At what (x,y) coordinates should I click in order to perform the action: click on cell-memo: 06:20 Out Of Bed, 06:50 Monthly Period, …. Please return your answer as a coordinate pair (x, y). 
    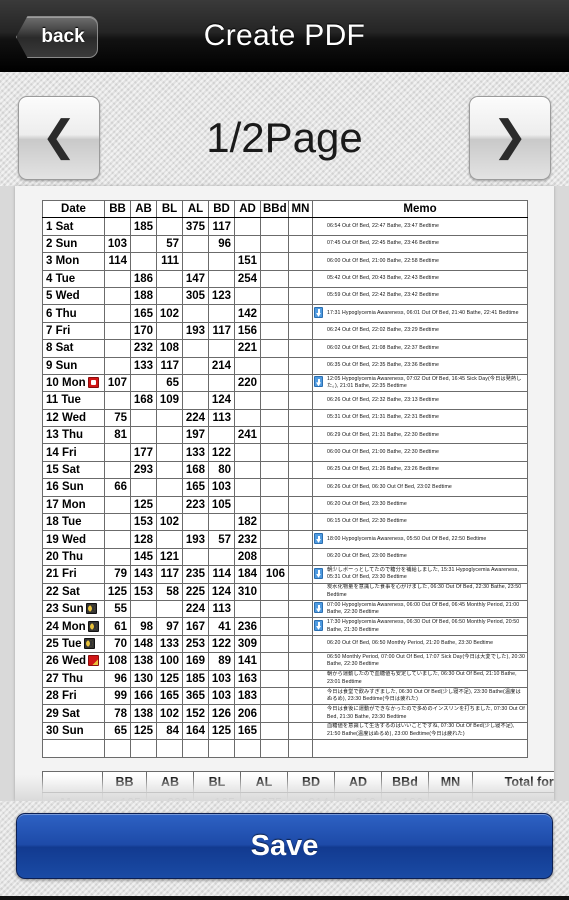
    Looking at the image, I should click on (420, 644).